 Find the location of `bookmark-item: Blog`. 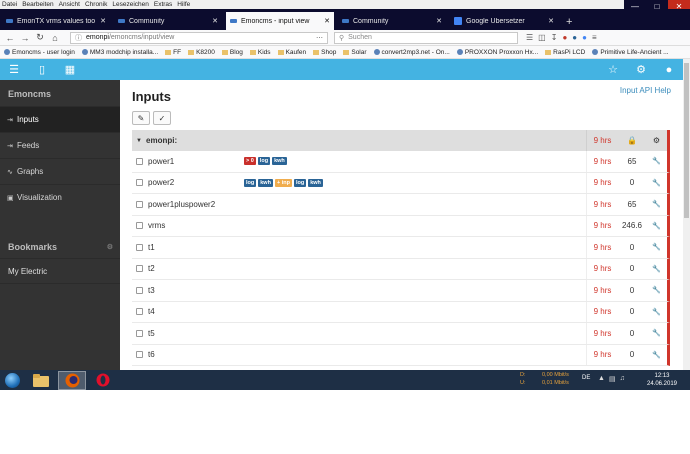

bookmark-item: Blog is located at coordinates (232, 52).